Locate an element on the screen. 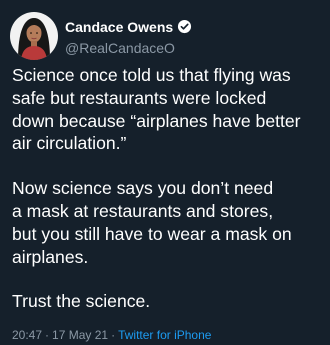  tweet-date: 17 May 21 is located at coordinates (80, 335).